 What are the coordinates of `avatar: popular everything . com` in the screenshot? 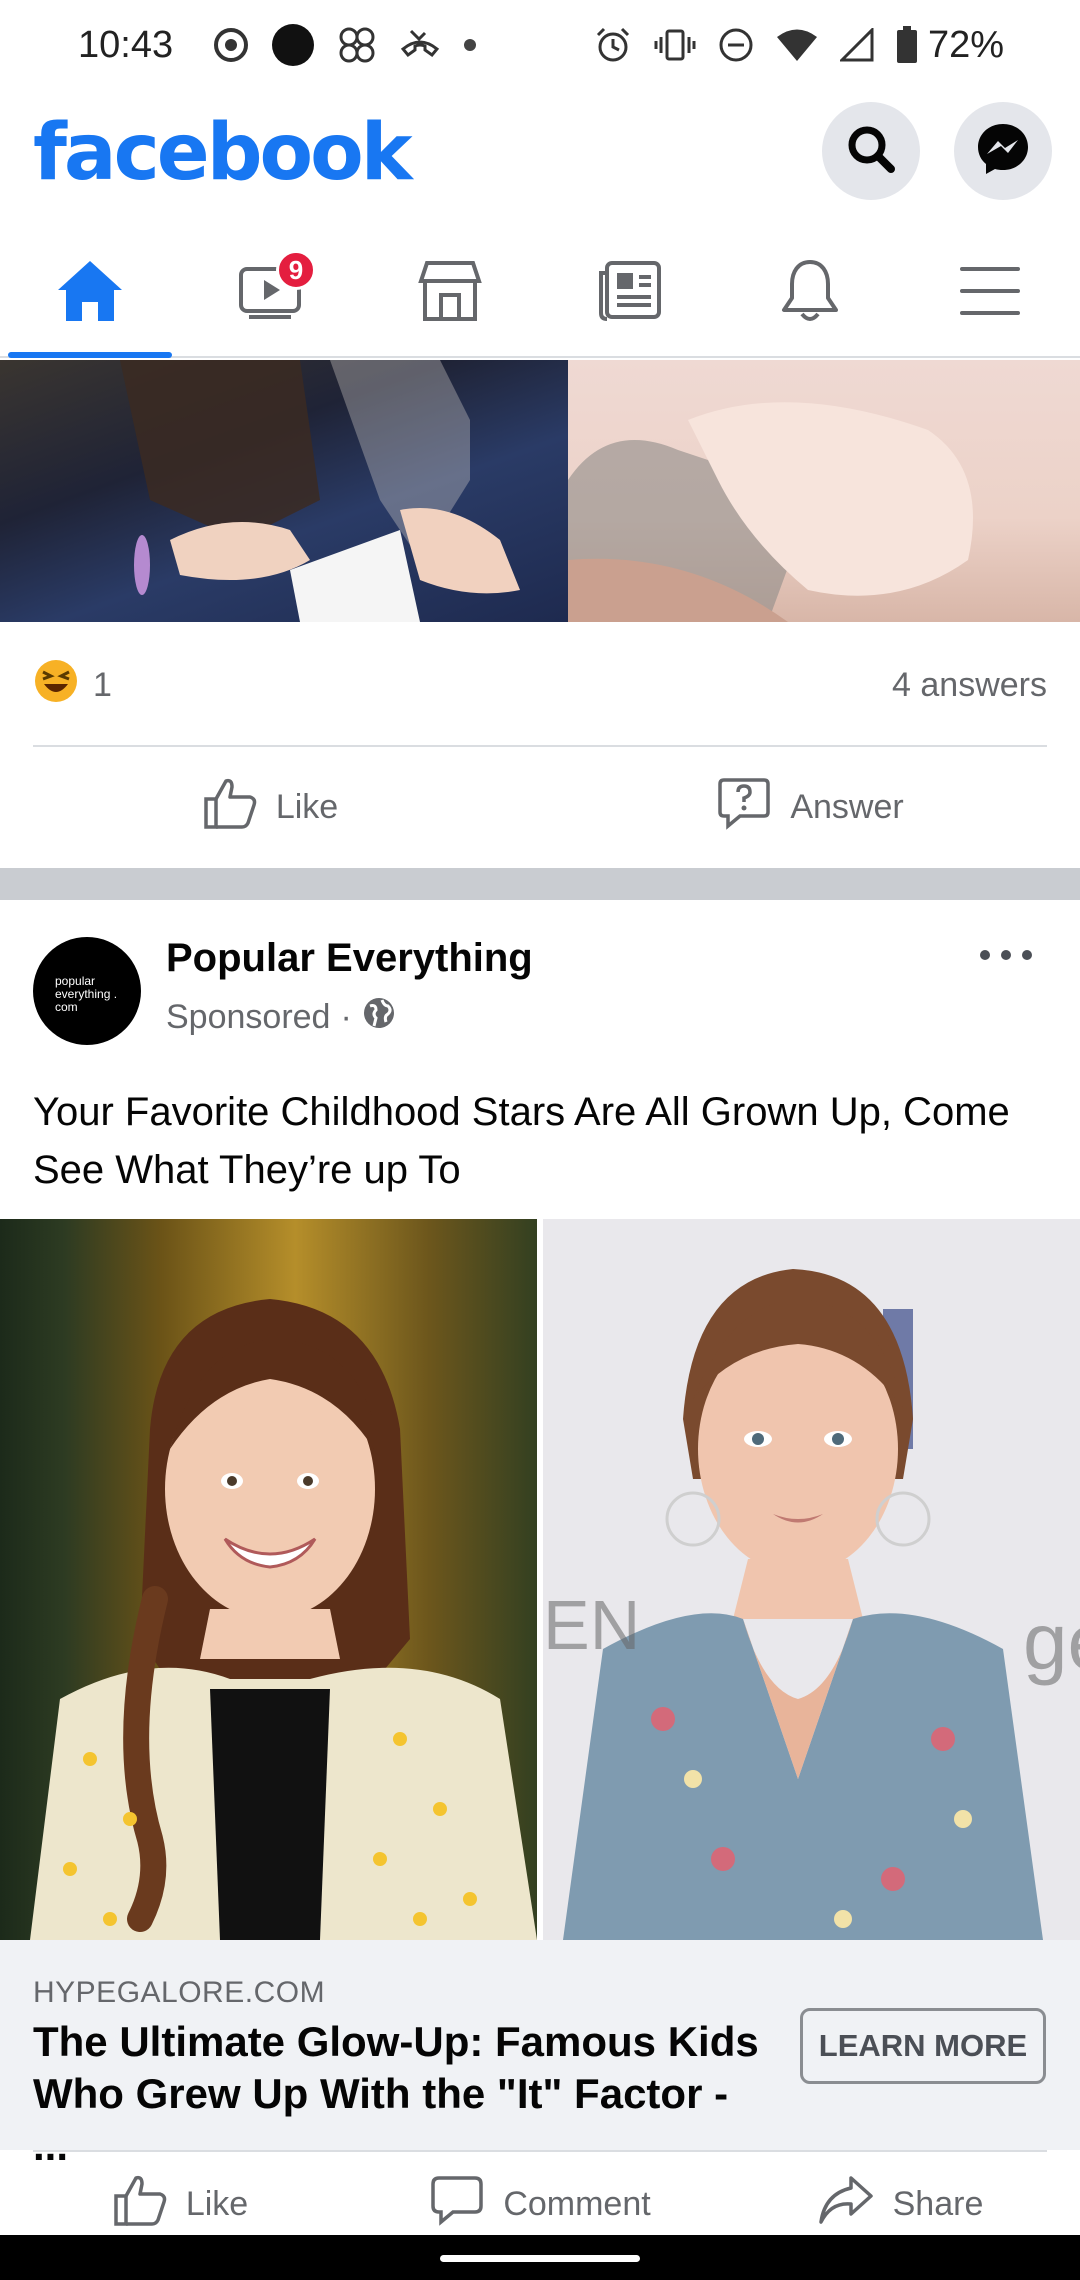 It's located at (87, 991).